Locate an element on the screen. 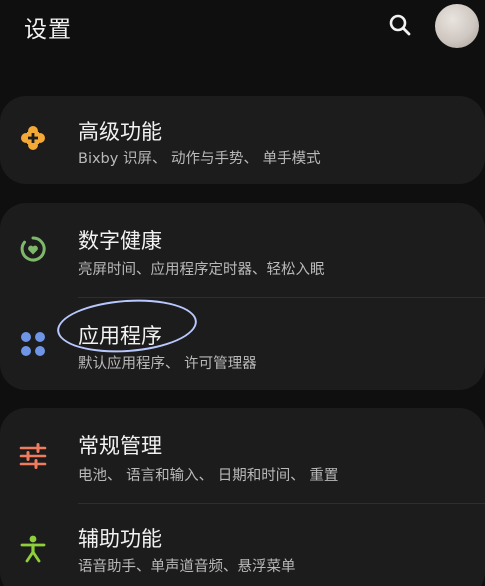  search-icon is located at coordinates (400, 25).